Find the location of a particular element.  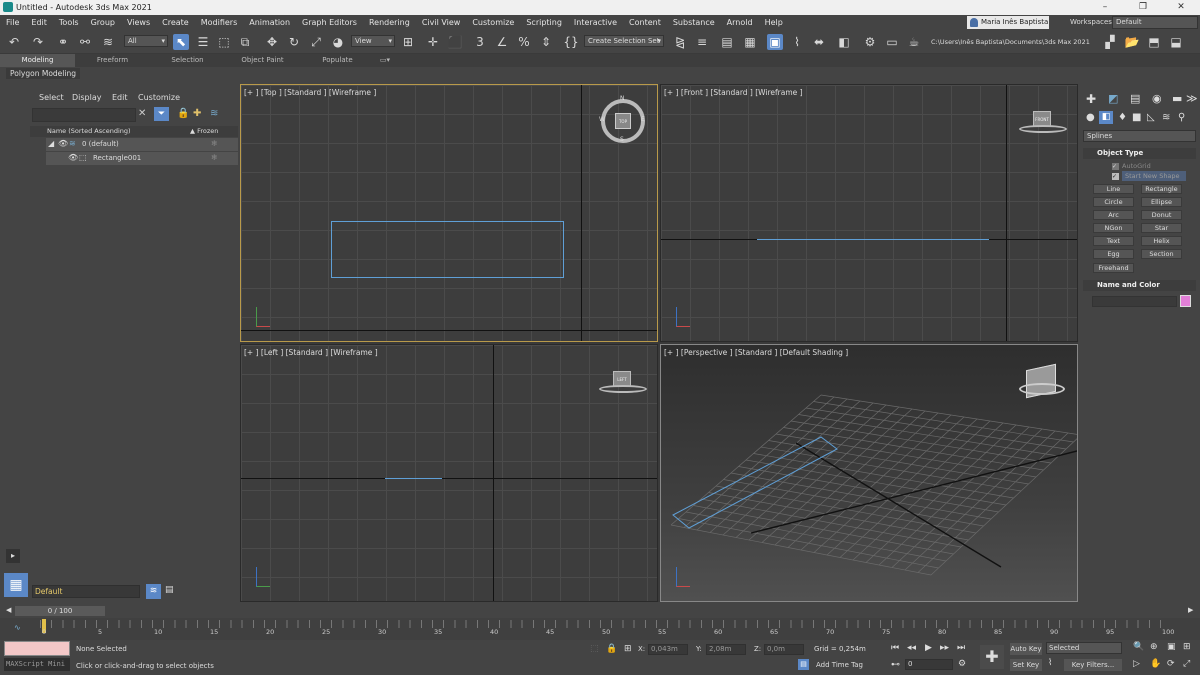

zoom-extents-all-icon: ⊞ is located at coordinates (1187, 647).